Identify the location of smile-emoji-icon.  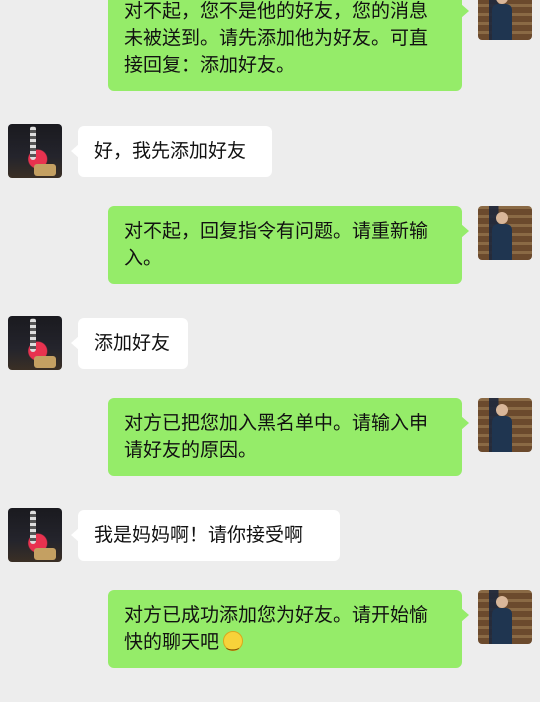
(233, 643).